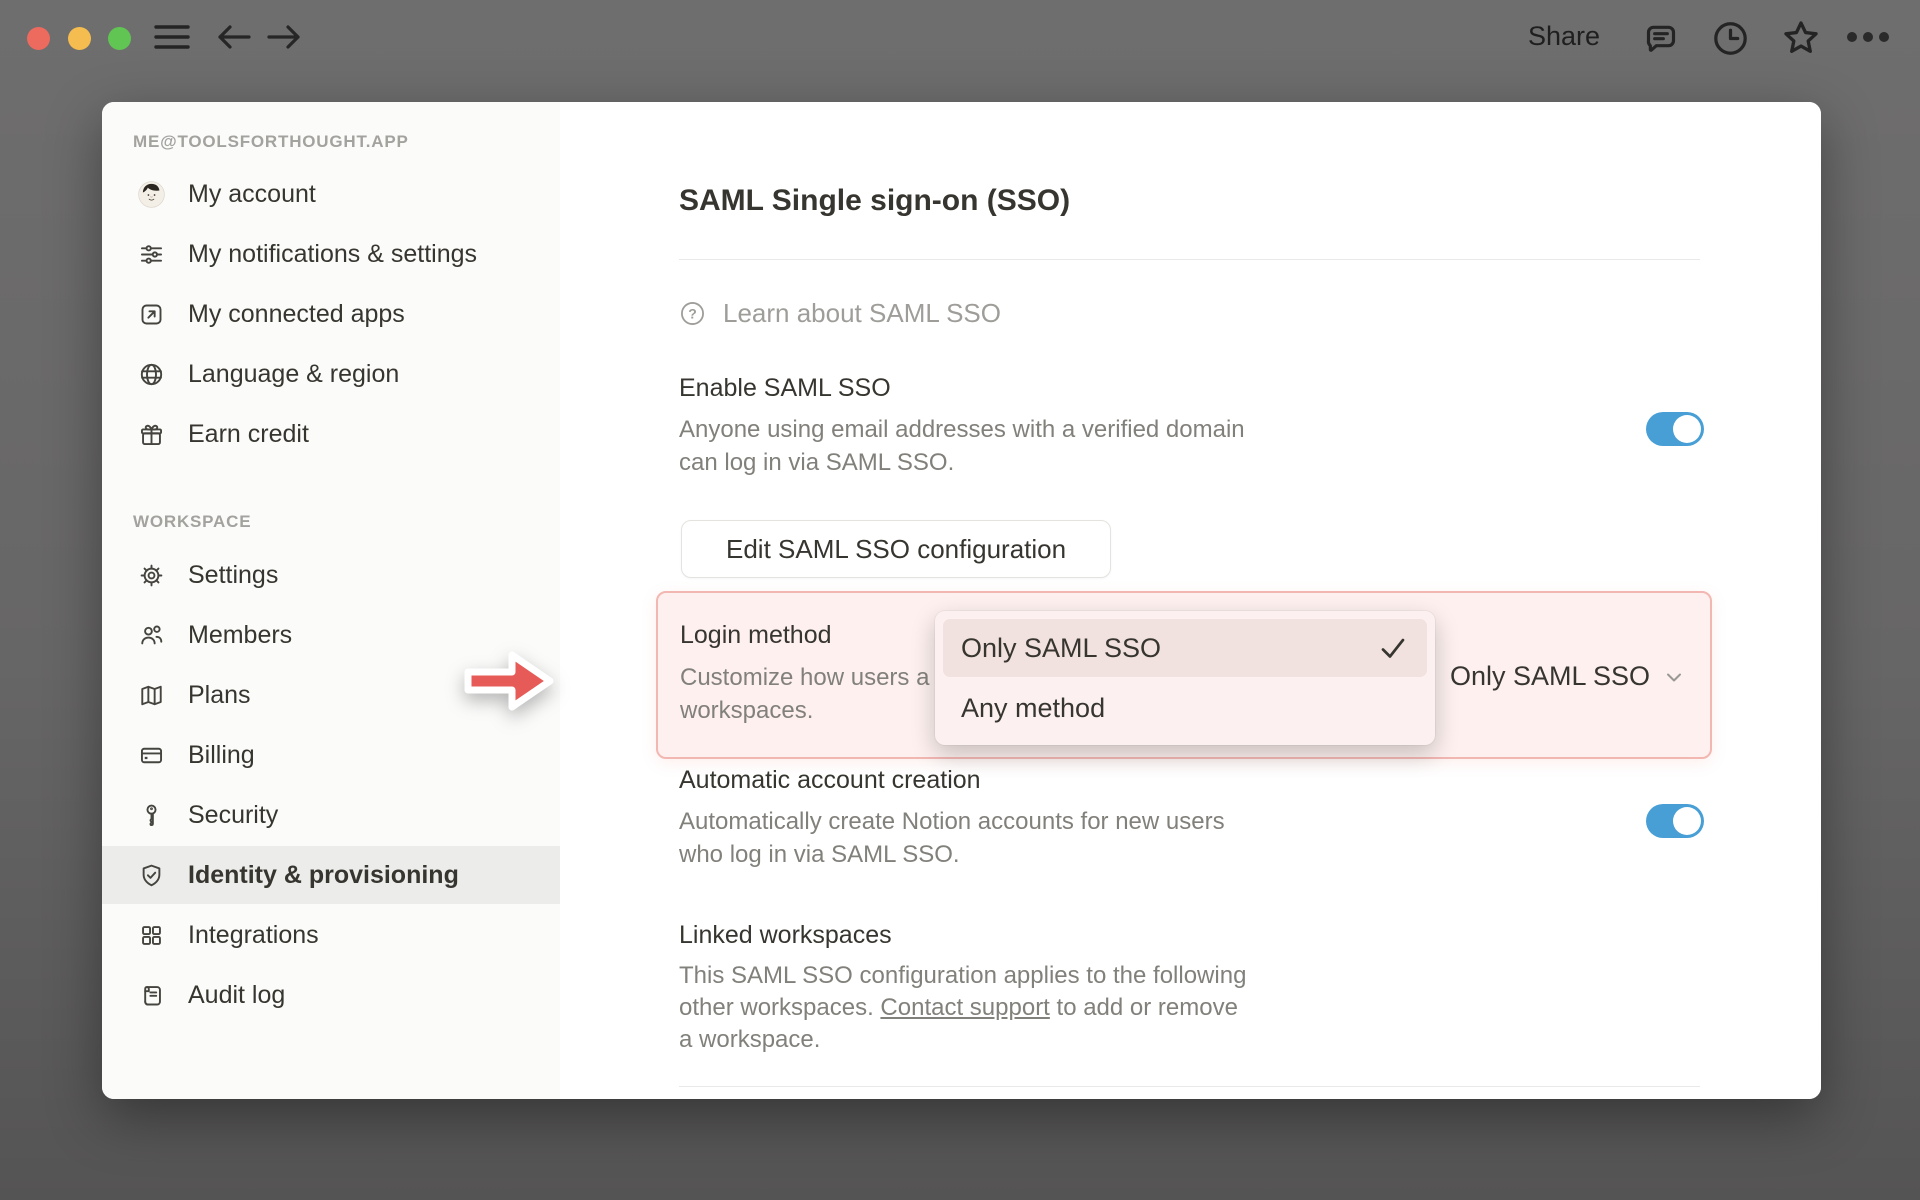  I want to click on sidebar-item-language-region: Language & region, so click(331, 374).